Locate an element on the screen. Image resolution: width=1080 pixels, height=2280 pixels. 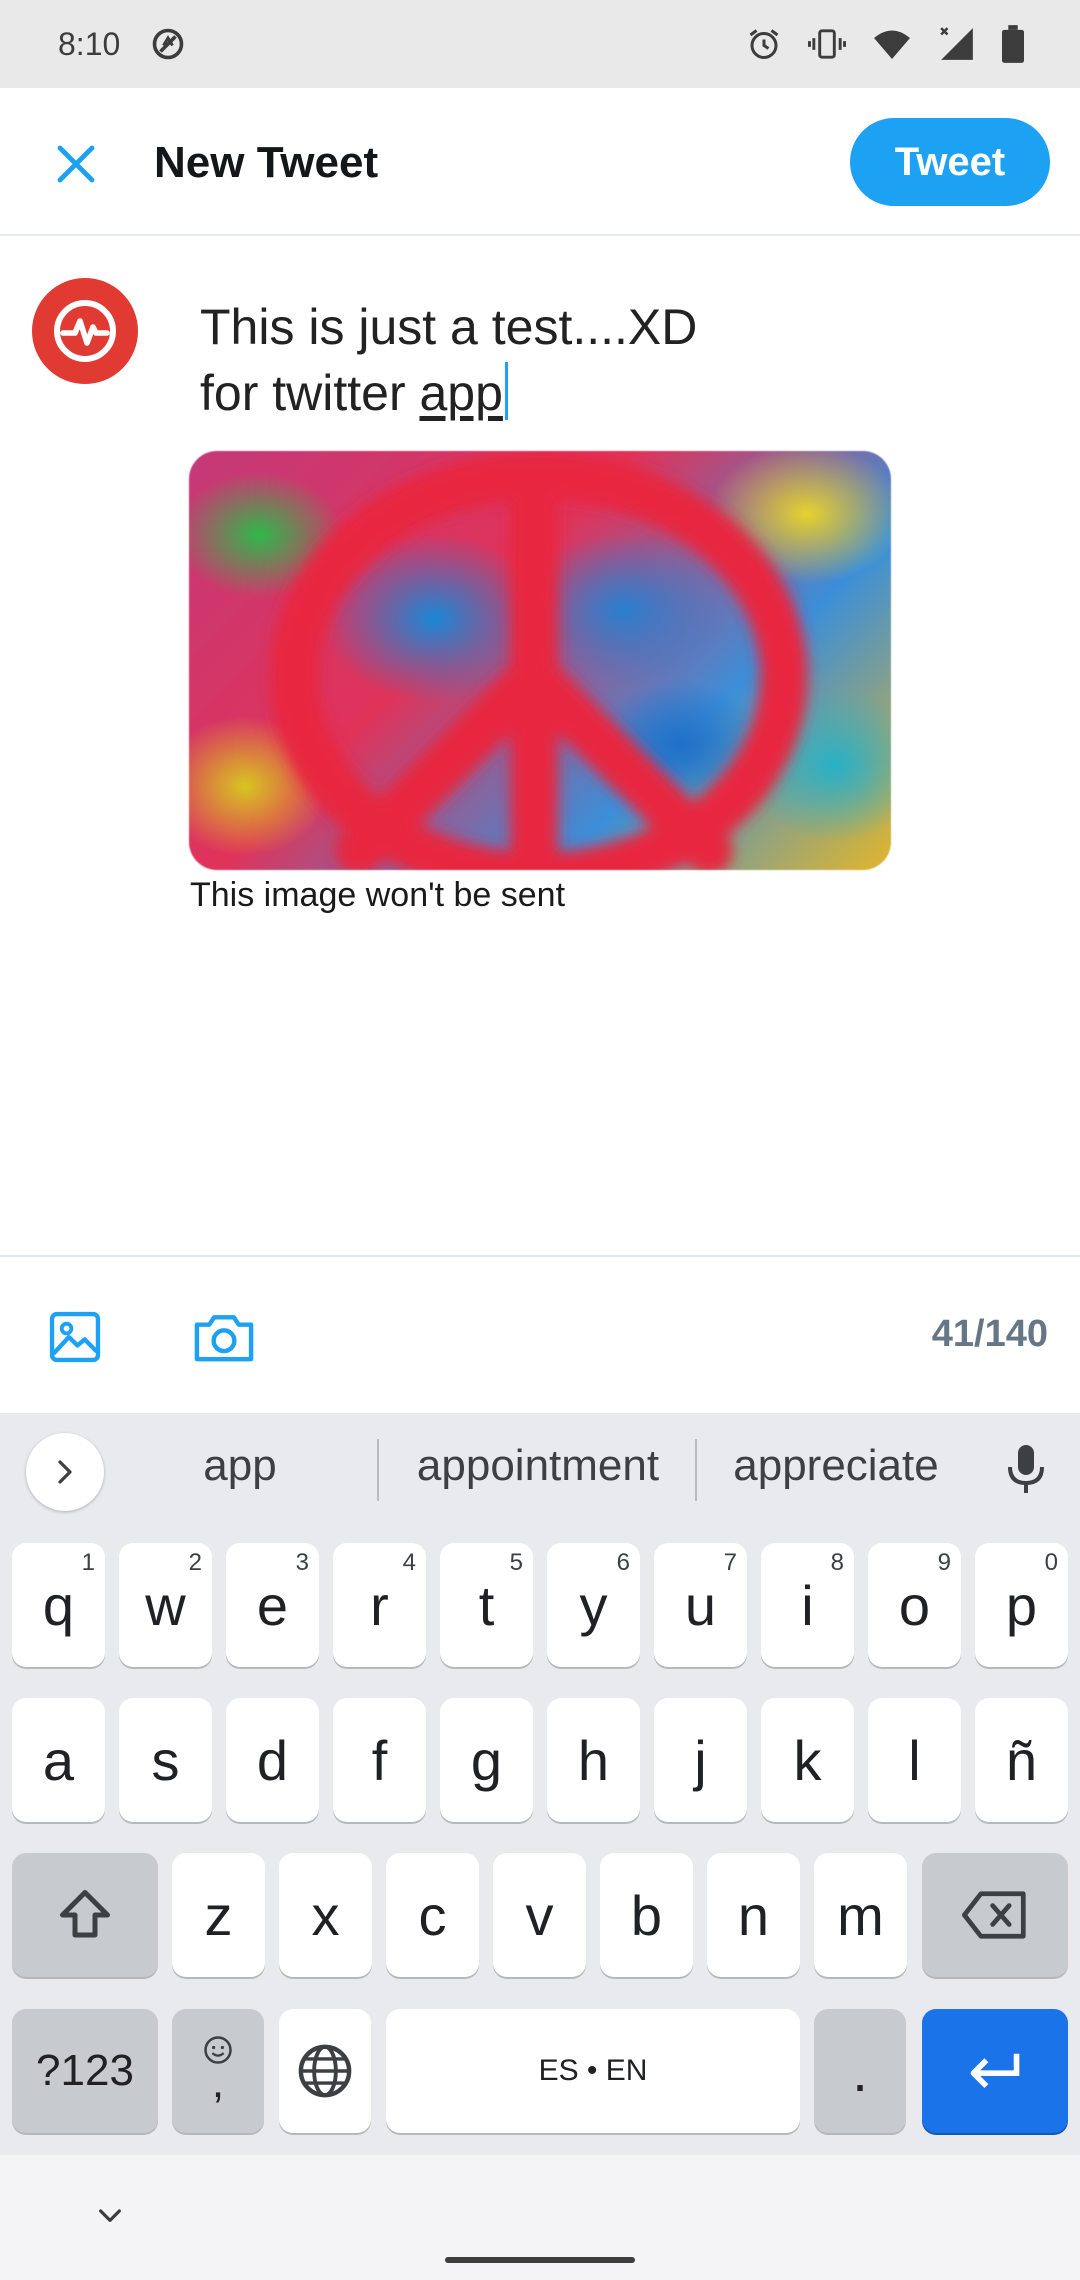
key-hint: 9 is located at coordinates (944, 1562).